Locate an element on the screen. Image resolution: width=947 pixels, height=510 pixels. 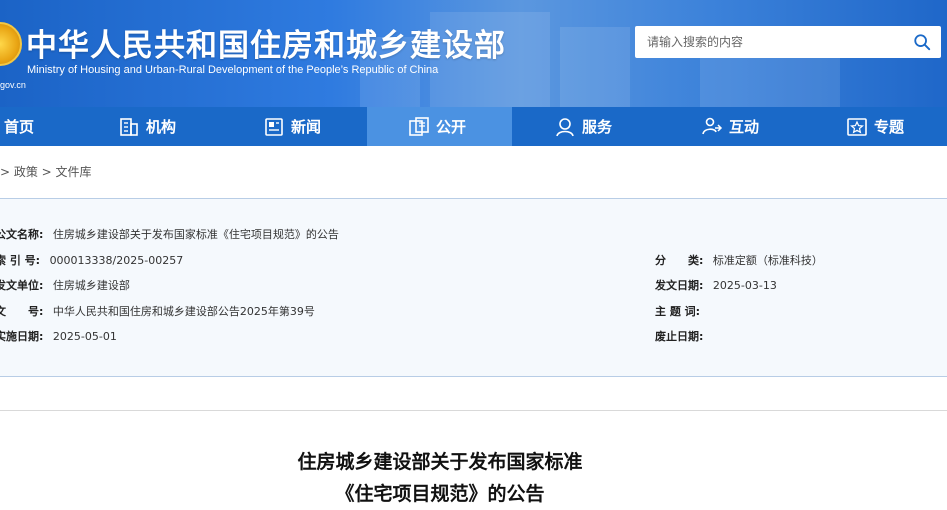
nav-label: 机构 is located at coordinates (161, 127).